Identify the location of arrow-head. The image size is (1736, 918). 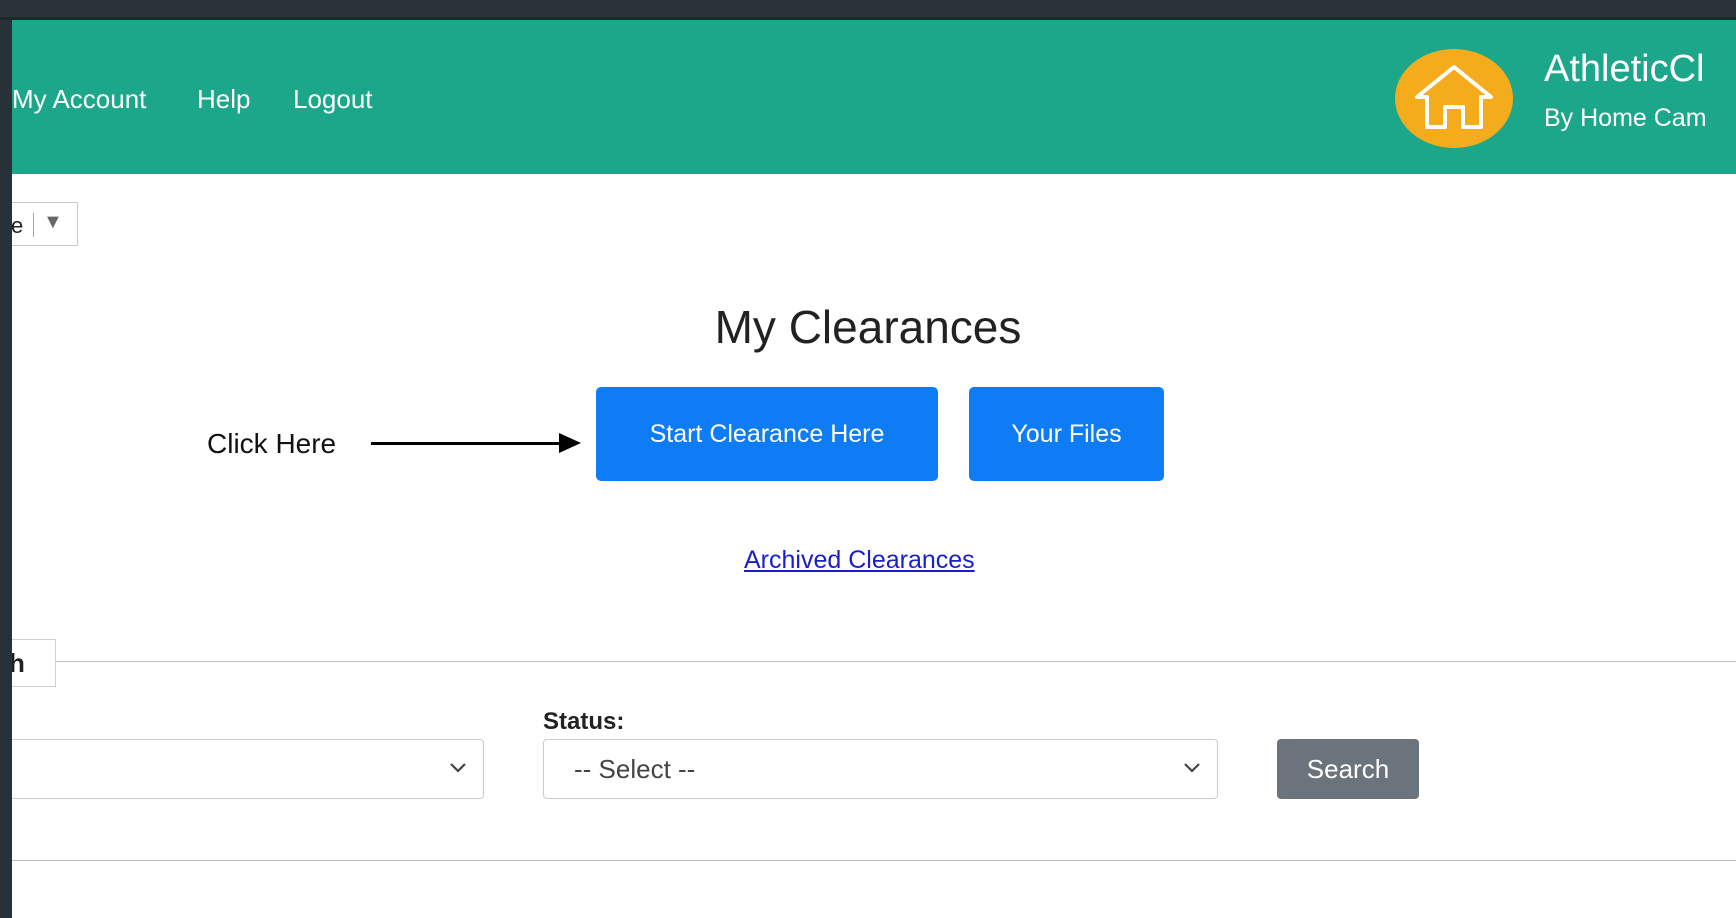
(570, 443).